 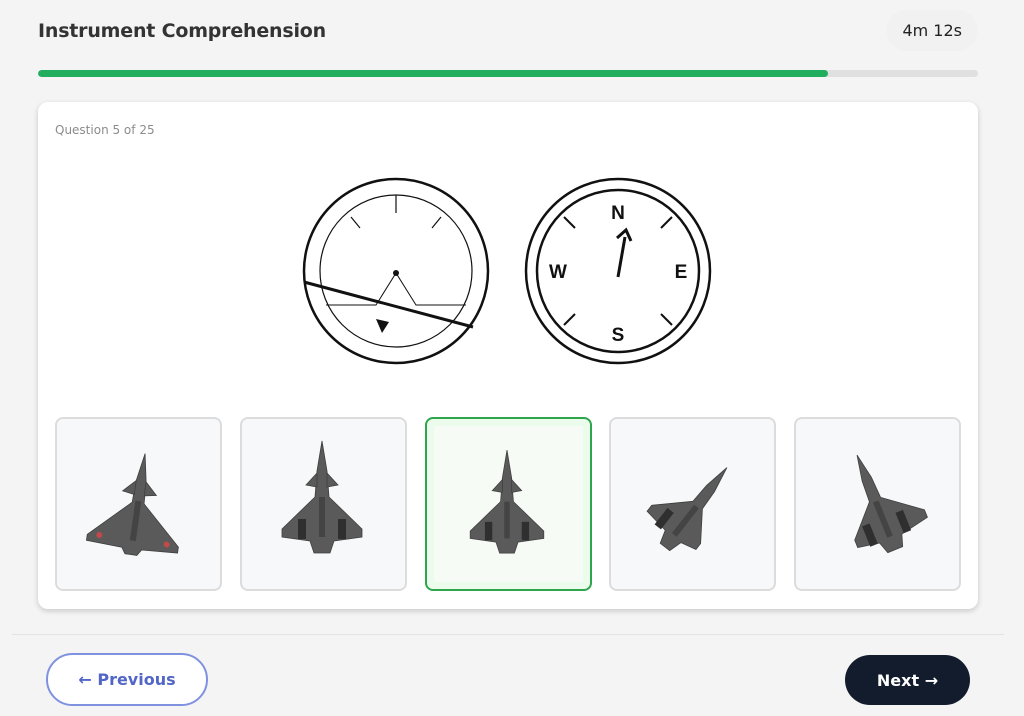 What do you see at coordinates (618, 271) in the screenshot?
I see `compass-gauge: N E S W` at bounding box center [618, 271].